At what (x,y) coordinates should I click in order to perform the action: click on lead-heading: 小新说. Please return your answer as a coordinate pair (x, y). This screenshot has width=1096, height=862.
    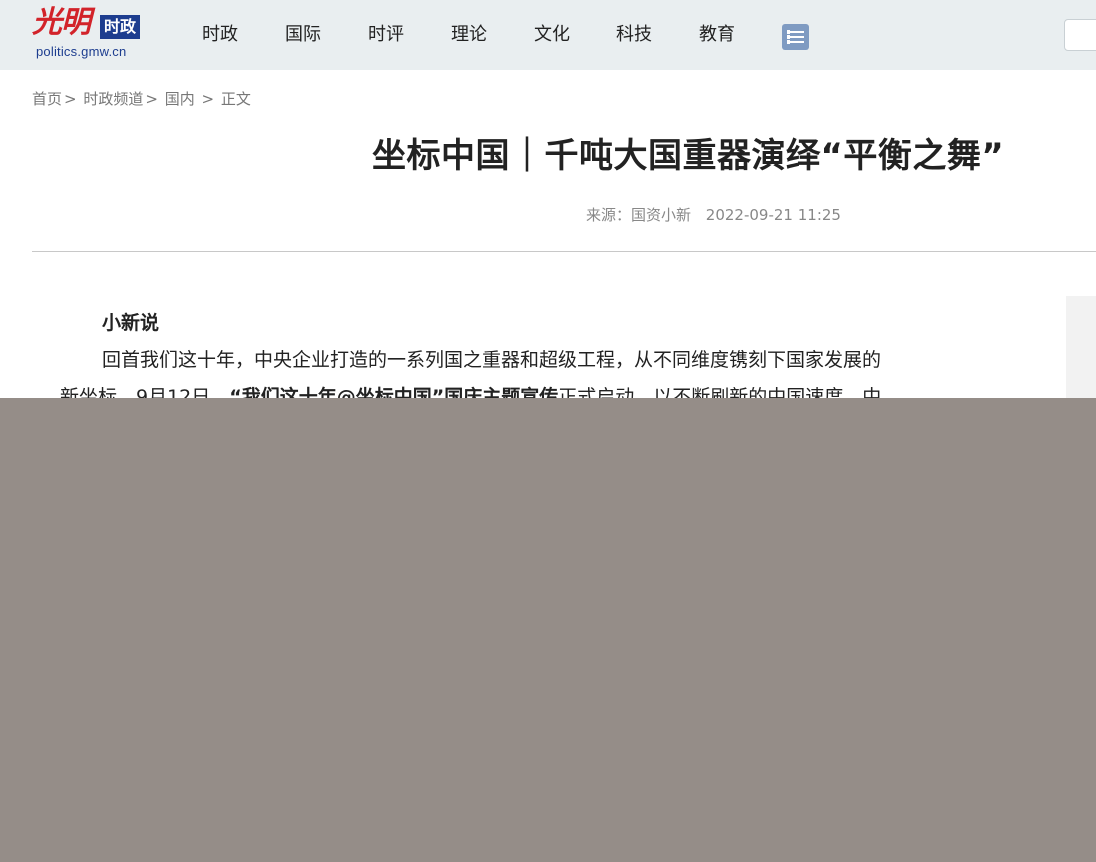
    Looking at the image, I should click on (131, 323).